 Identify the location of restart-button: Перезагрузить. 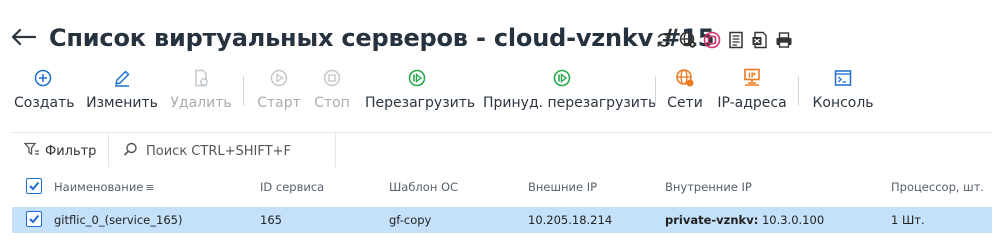
(420, 90).